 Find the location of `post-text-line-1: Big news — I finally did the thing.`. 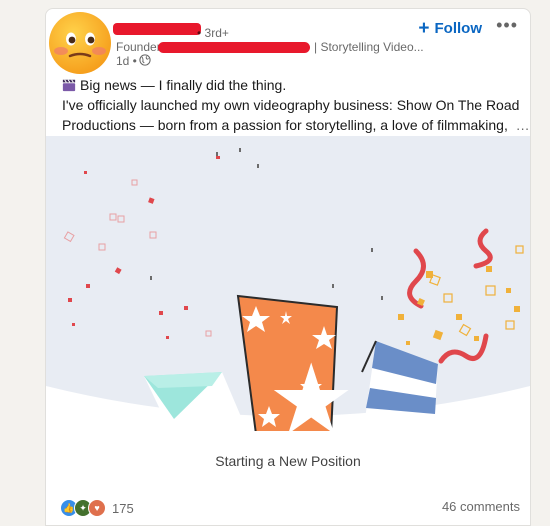

post-text-line-1: Big news — I finally did the thing. is located at coordinates (183, 85).